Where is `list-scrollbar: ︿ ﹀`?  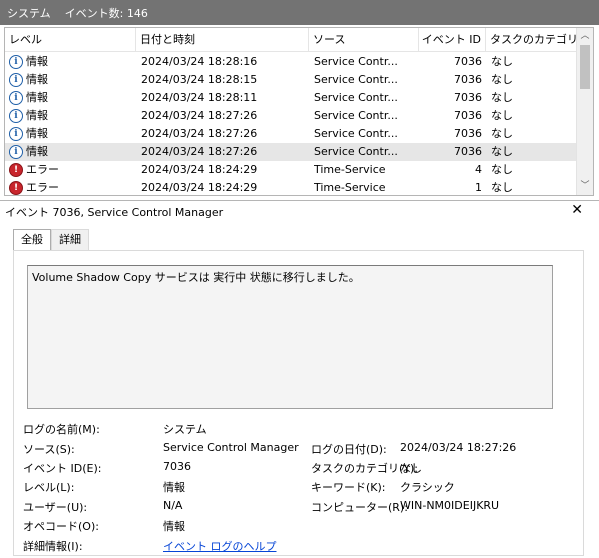 list-scrollbar: ︿ ﹀ is located at coordinates (584, 111).